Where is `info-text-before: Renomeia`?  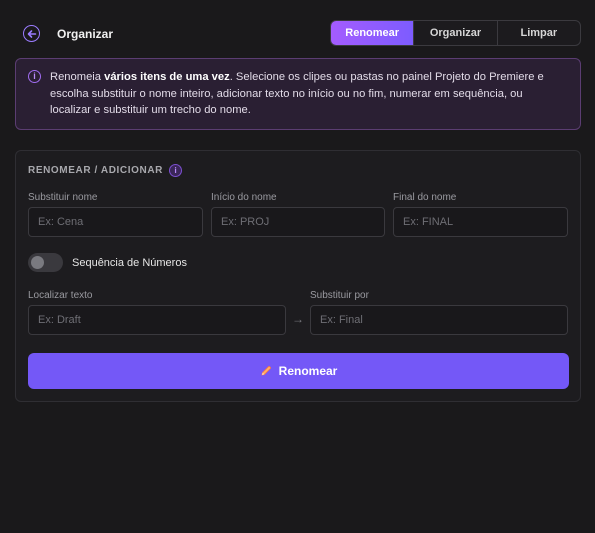 info-text-before: Renomeia is located at coordinates (77, 77).